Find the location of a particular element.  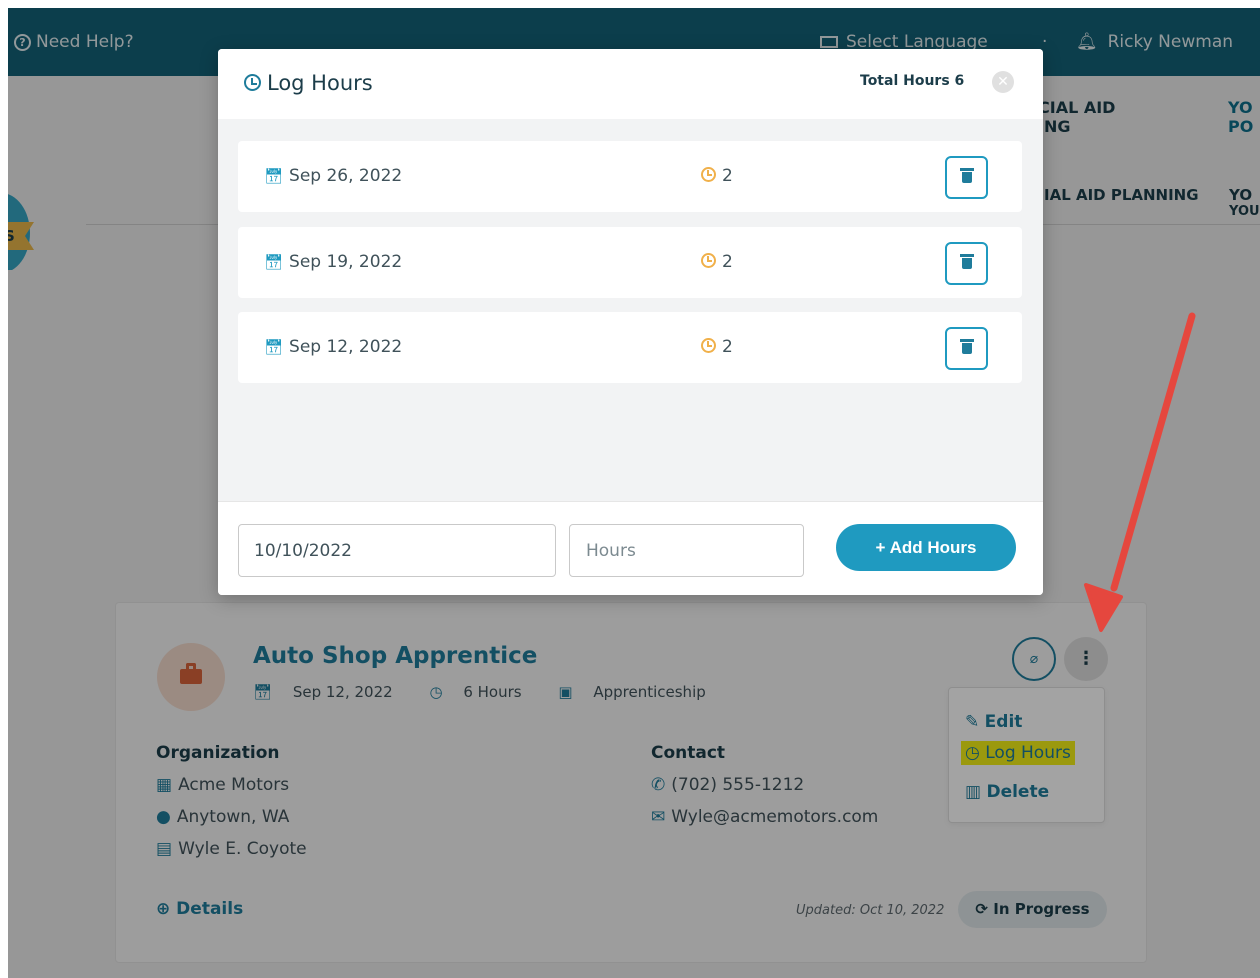

arrow-head is located at coordinates (1103, 607).